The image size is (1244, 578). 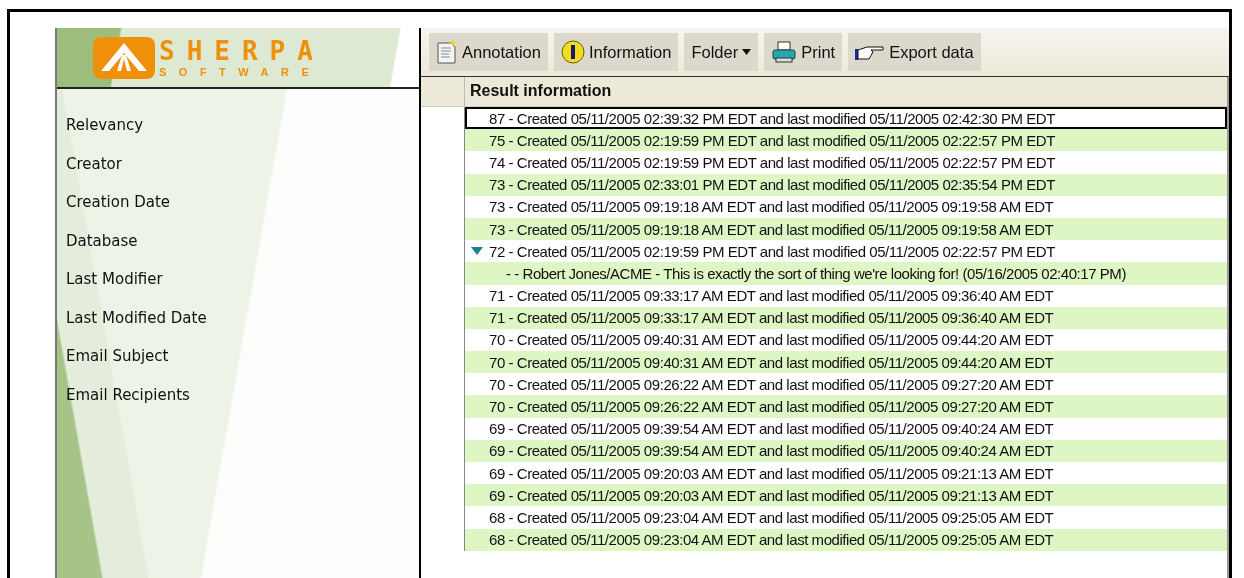 What do you see at coordinates (241, 71) in the screenshot?
I see `logo-tagline: SOFTWARE` at bounding box center [241, 71].